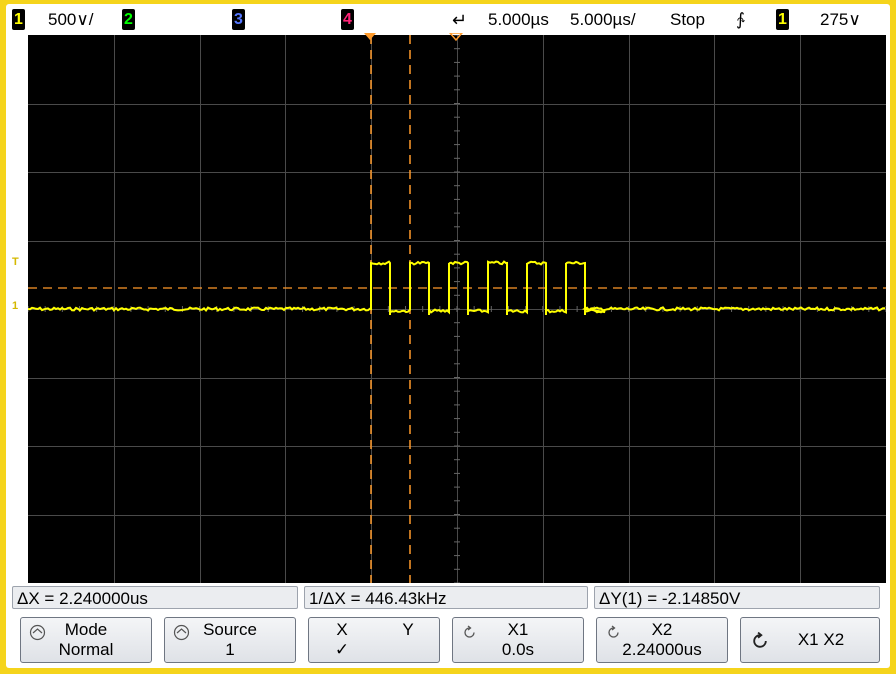  Describe the element at coordinates (15, 306) in the screenshot. I see `ch1-ground-marker: 1` at that location.